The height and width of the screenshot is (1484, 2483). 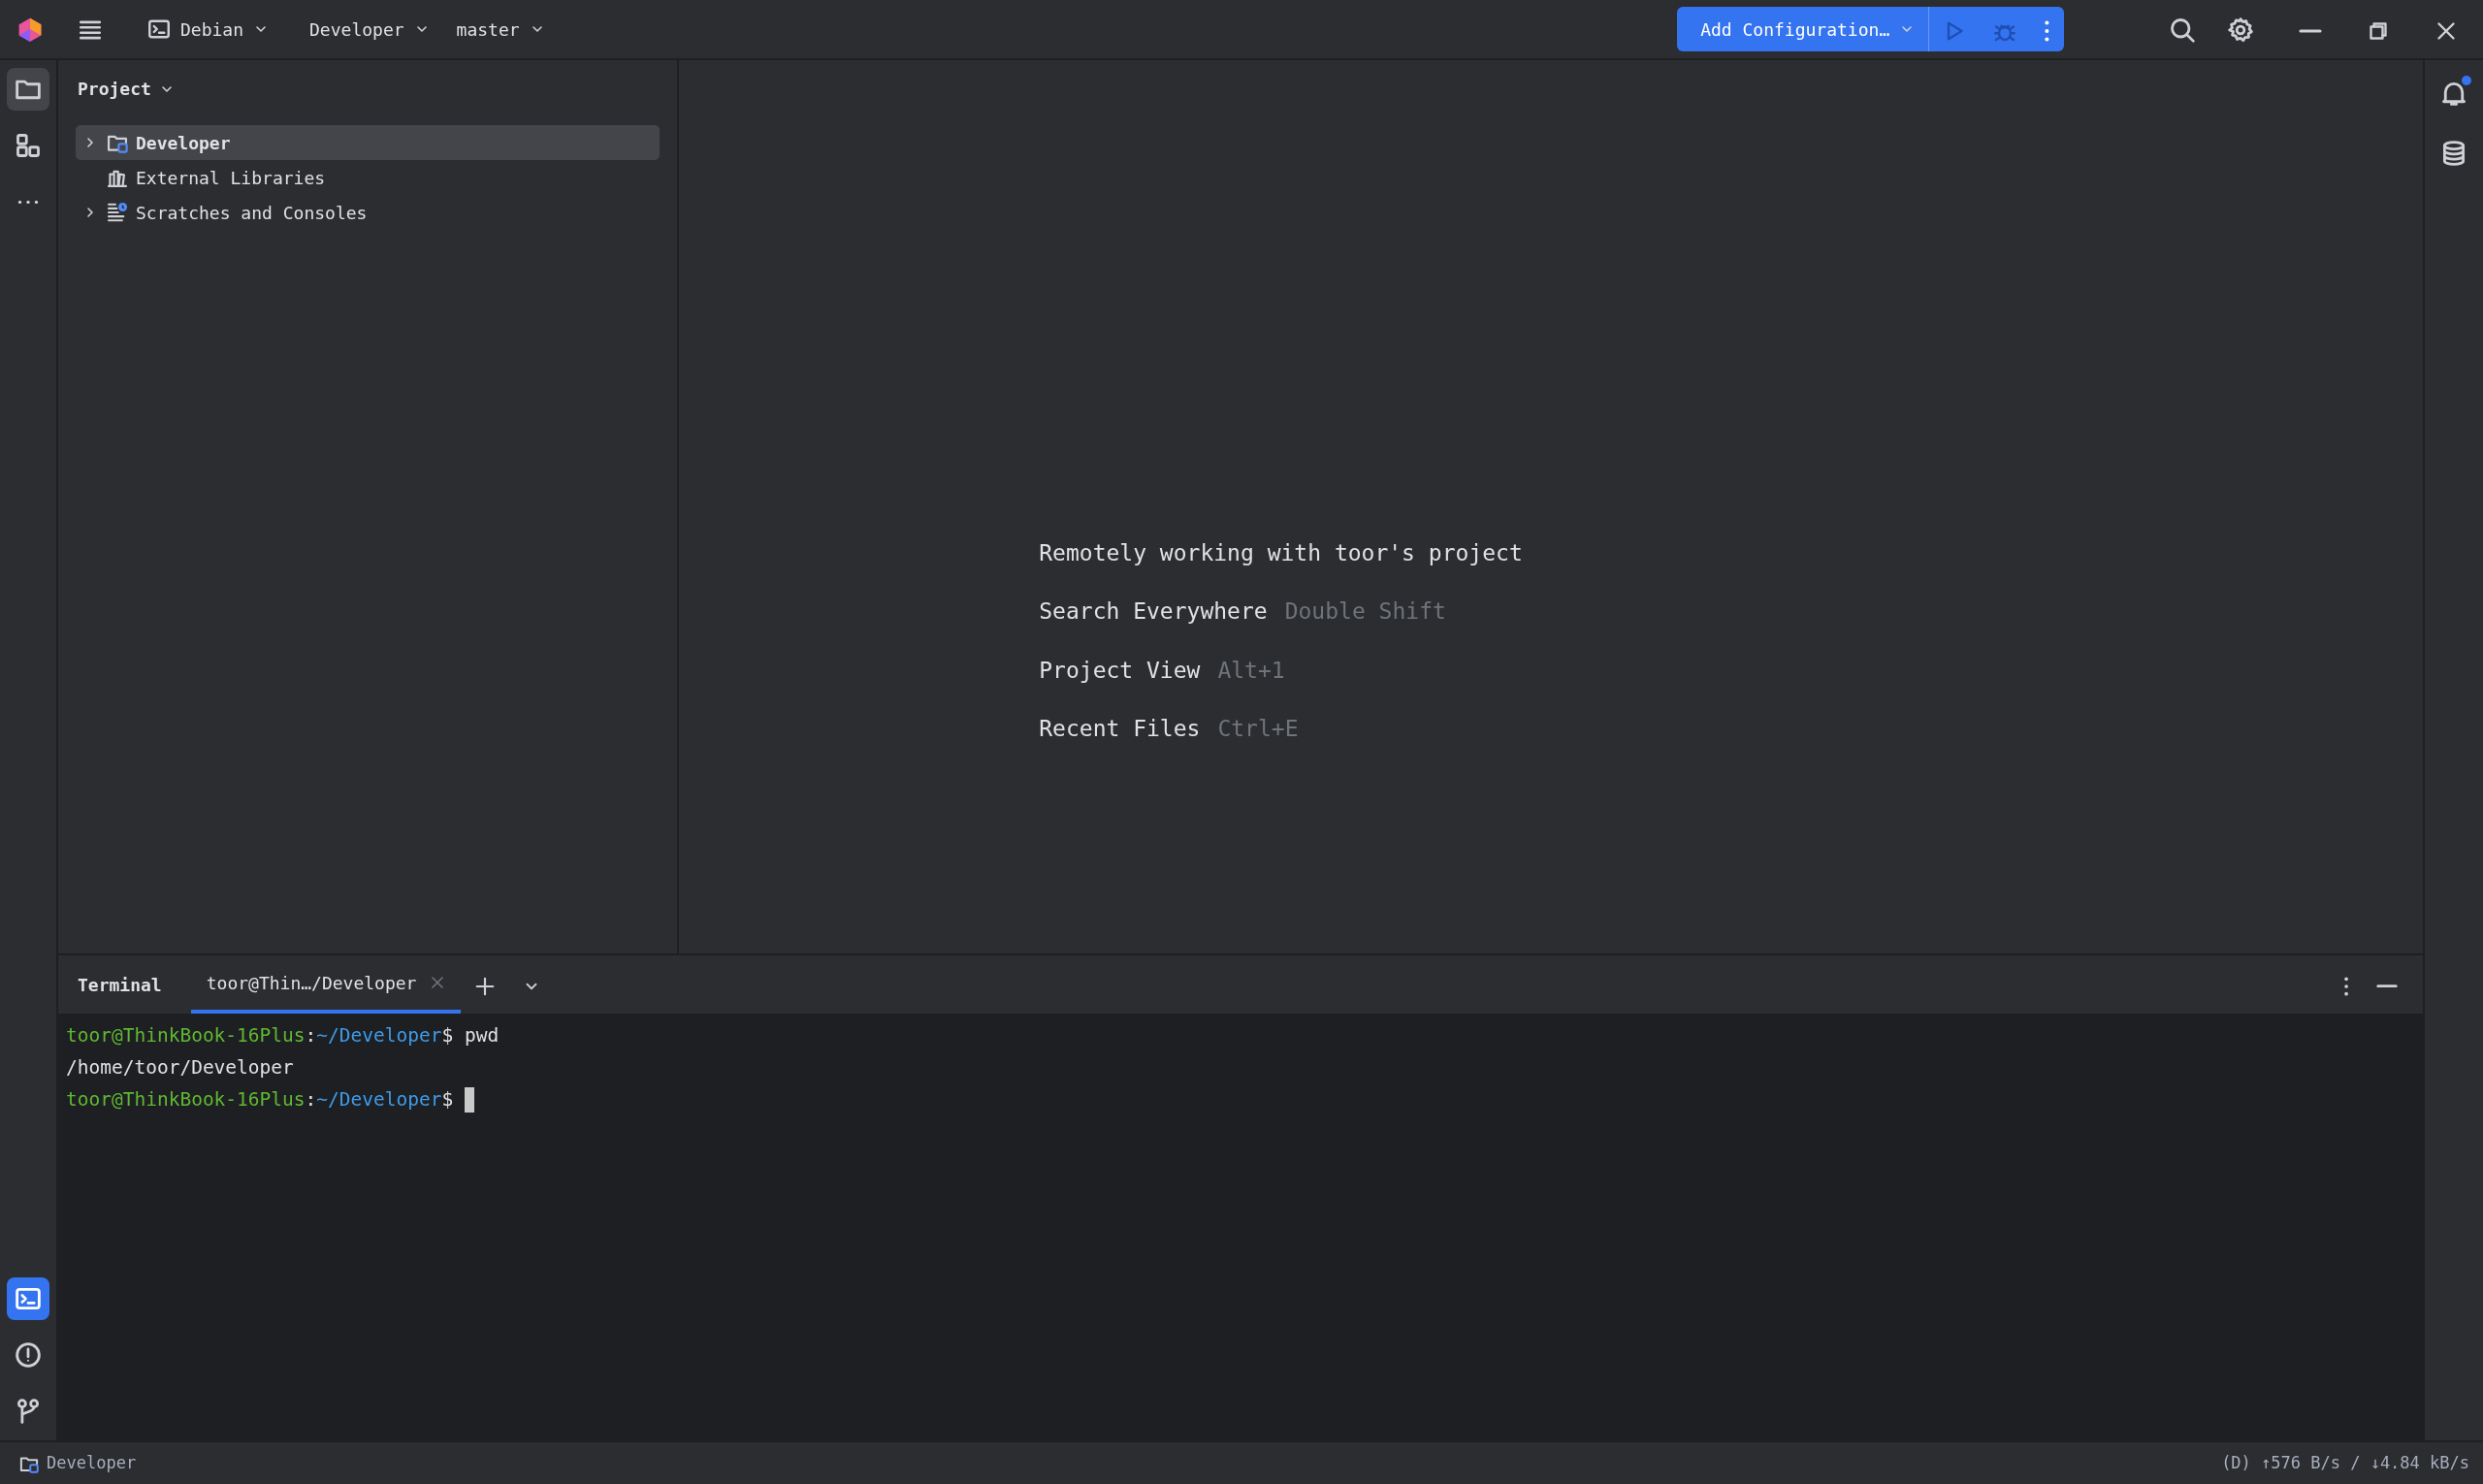 I want to click on terminal-tool-button, so click(x=28, y=1298).